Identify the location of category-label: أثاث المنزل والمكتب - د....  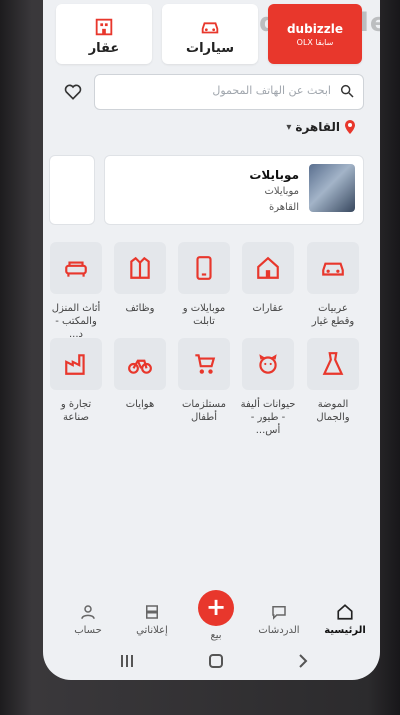
(76, 321).